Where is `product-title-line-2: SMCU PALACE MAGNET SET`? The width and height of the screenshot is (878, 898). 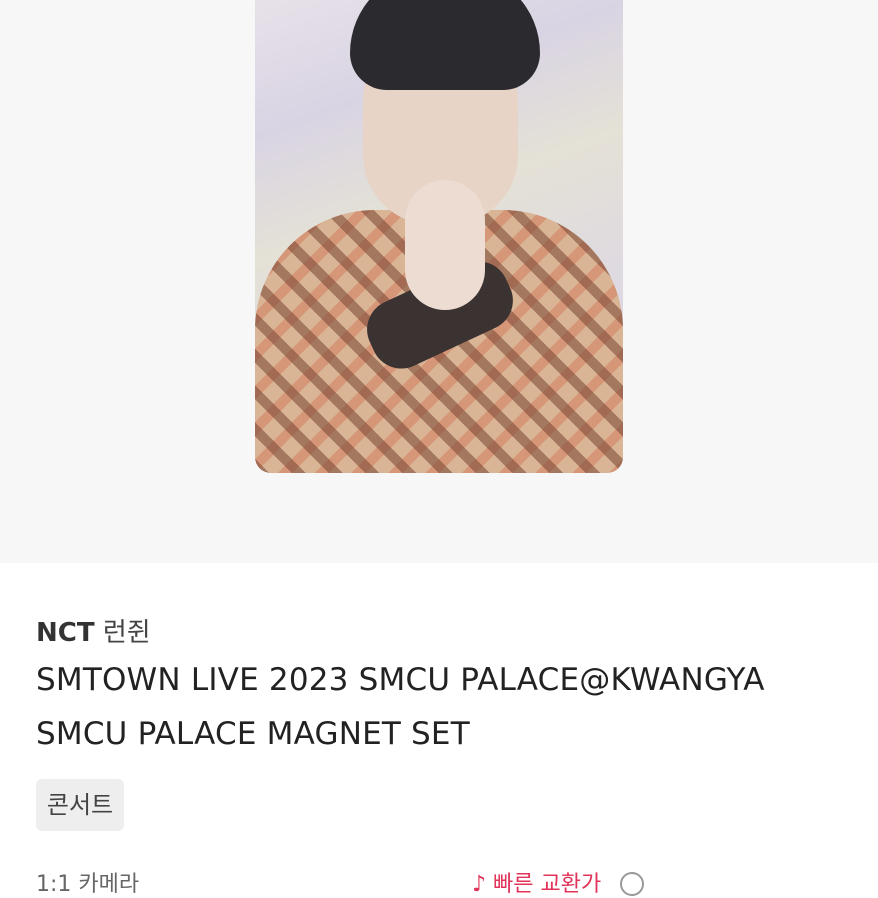
product-title-line-2: SMCU PALACE MAGNET SET is located at coordinates (253, 734).